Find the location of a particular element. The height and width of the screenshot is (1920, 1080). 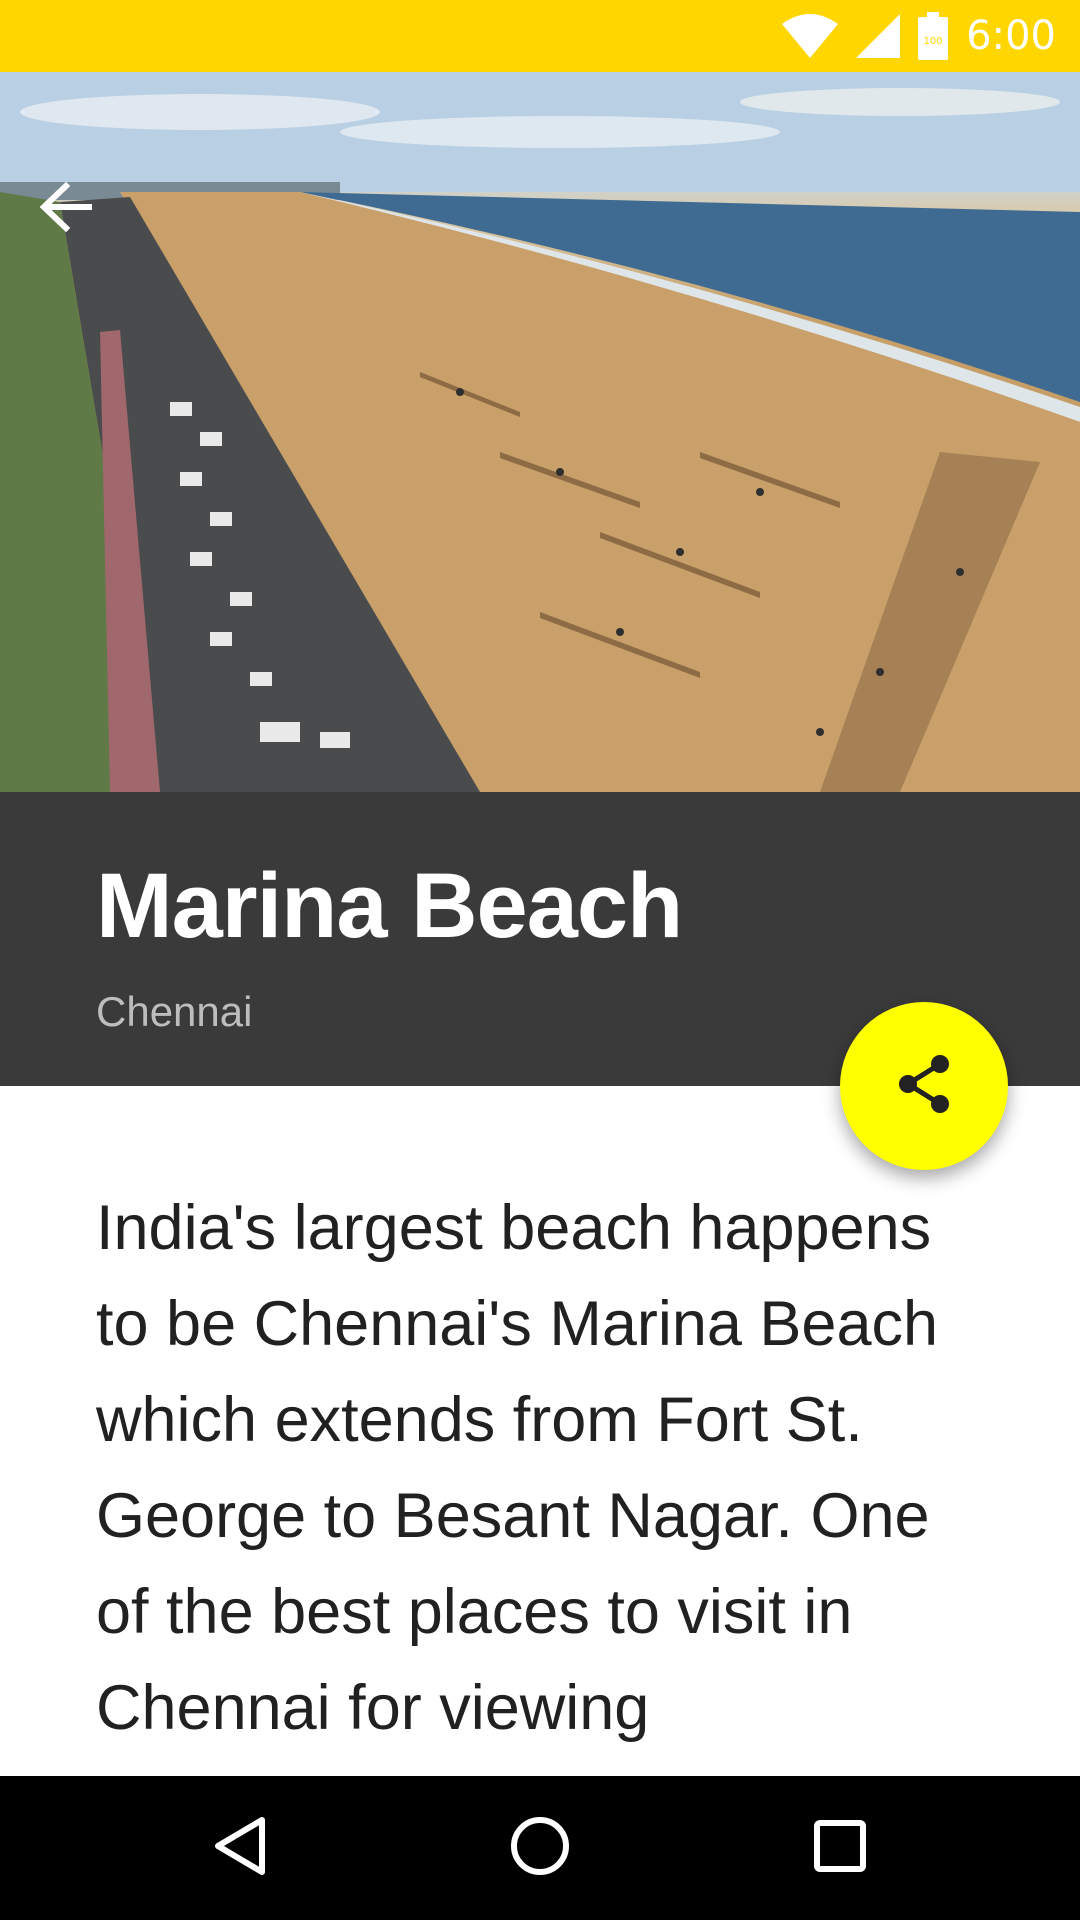

wifi-icon is located at coordinates (810, 36).